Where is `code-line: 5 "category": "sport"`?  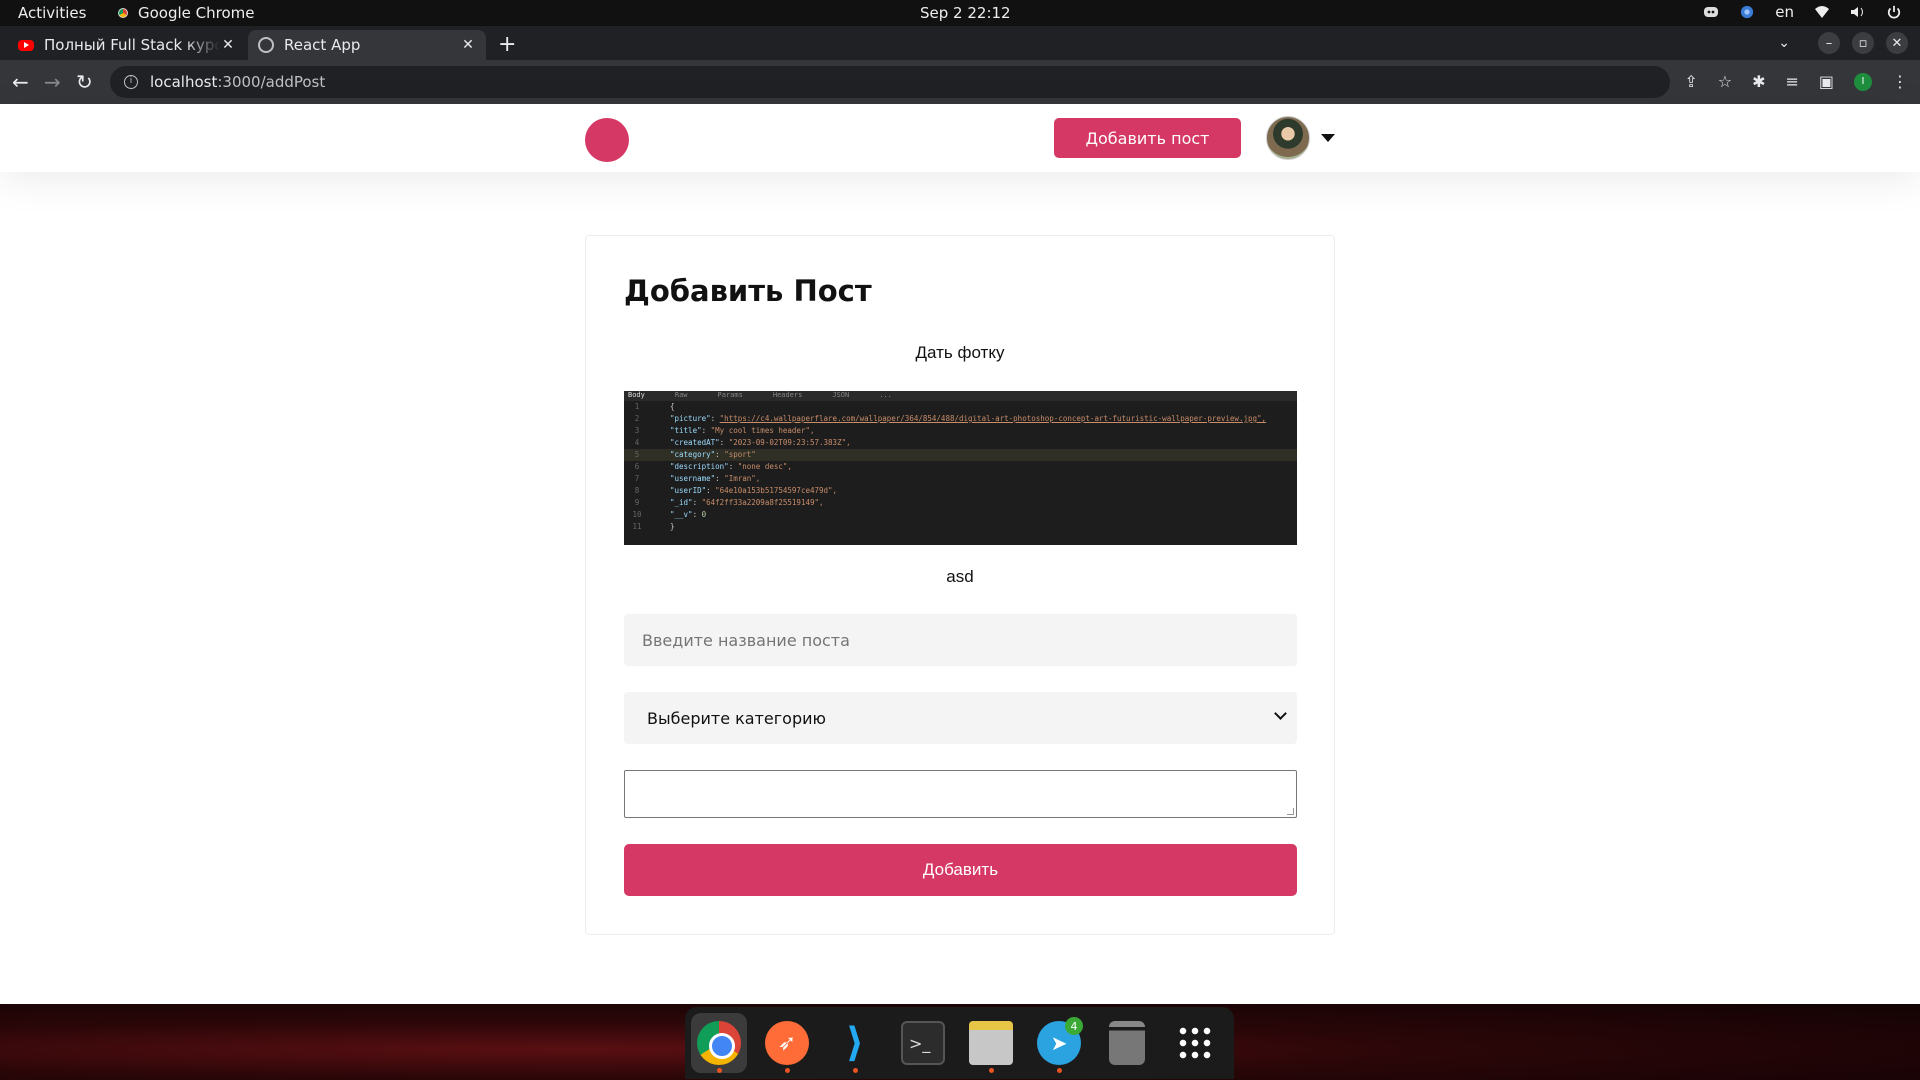
code-line: 5 "category": "sport" is located at coordinates (960, 455).